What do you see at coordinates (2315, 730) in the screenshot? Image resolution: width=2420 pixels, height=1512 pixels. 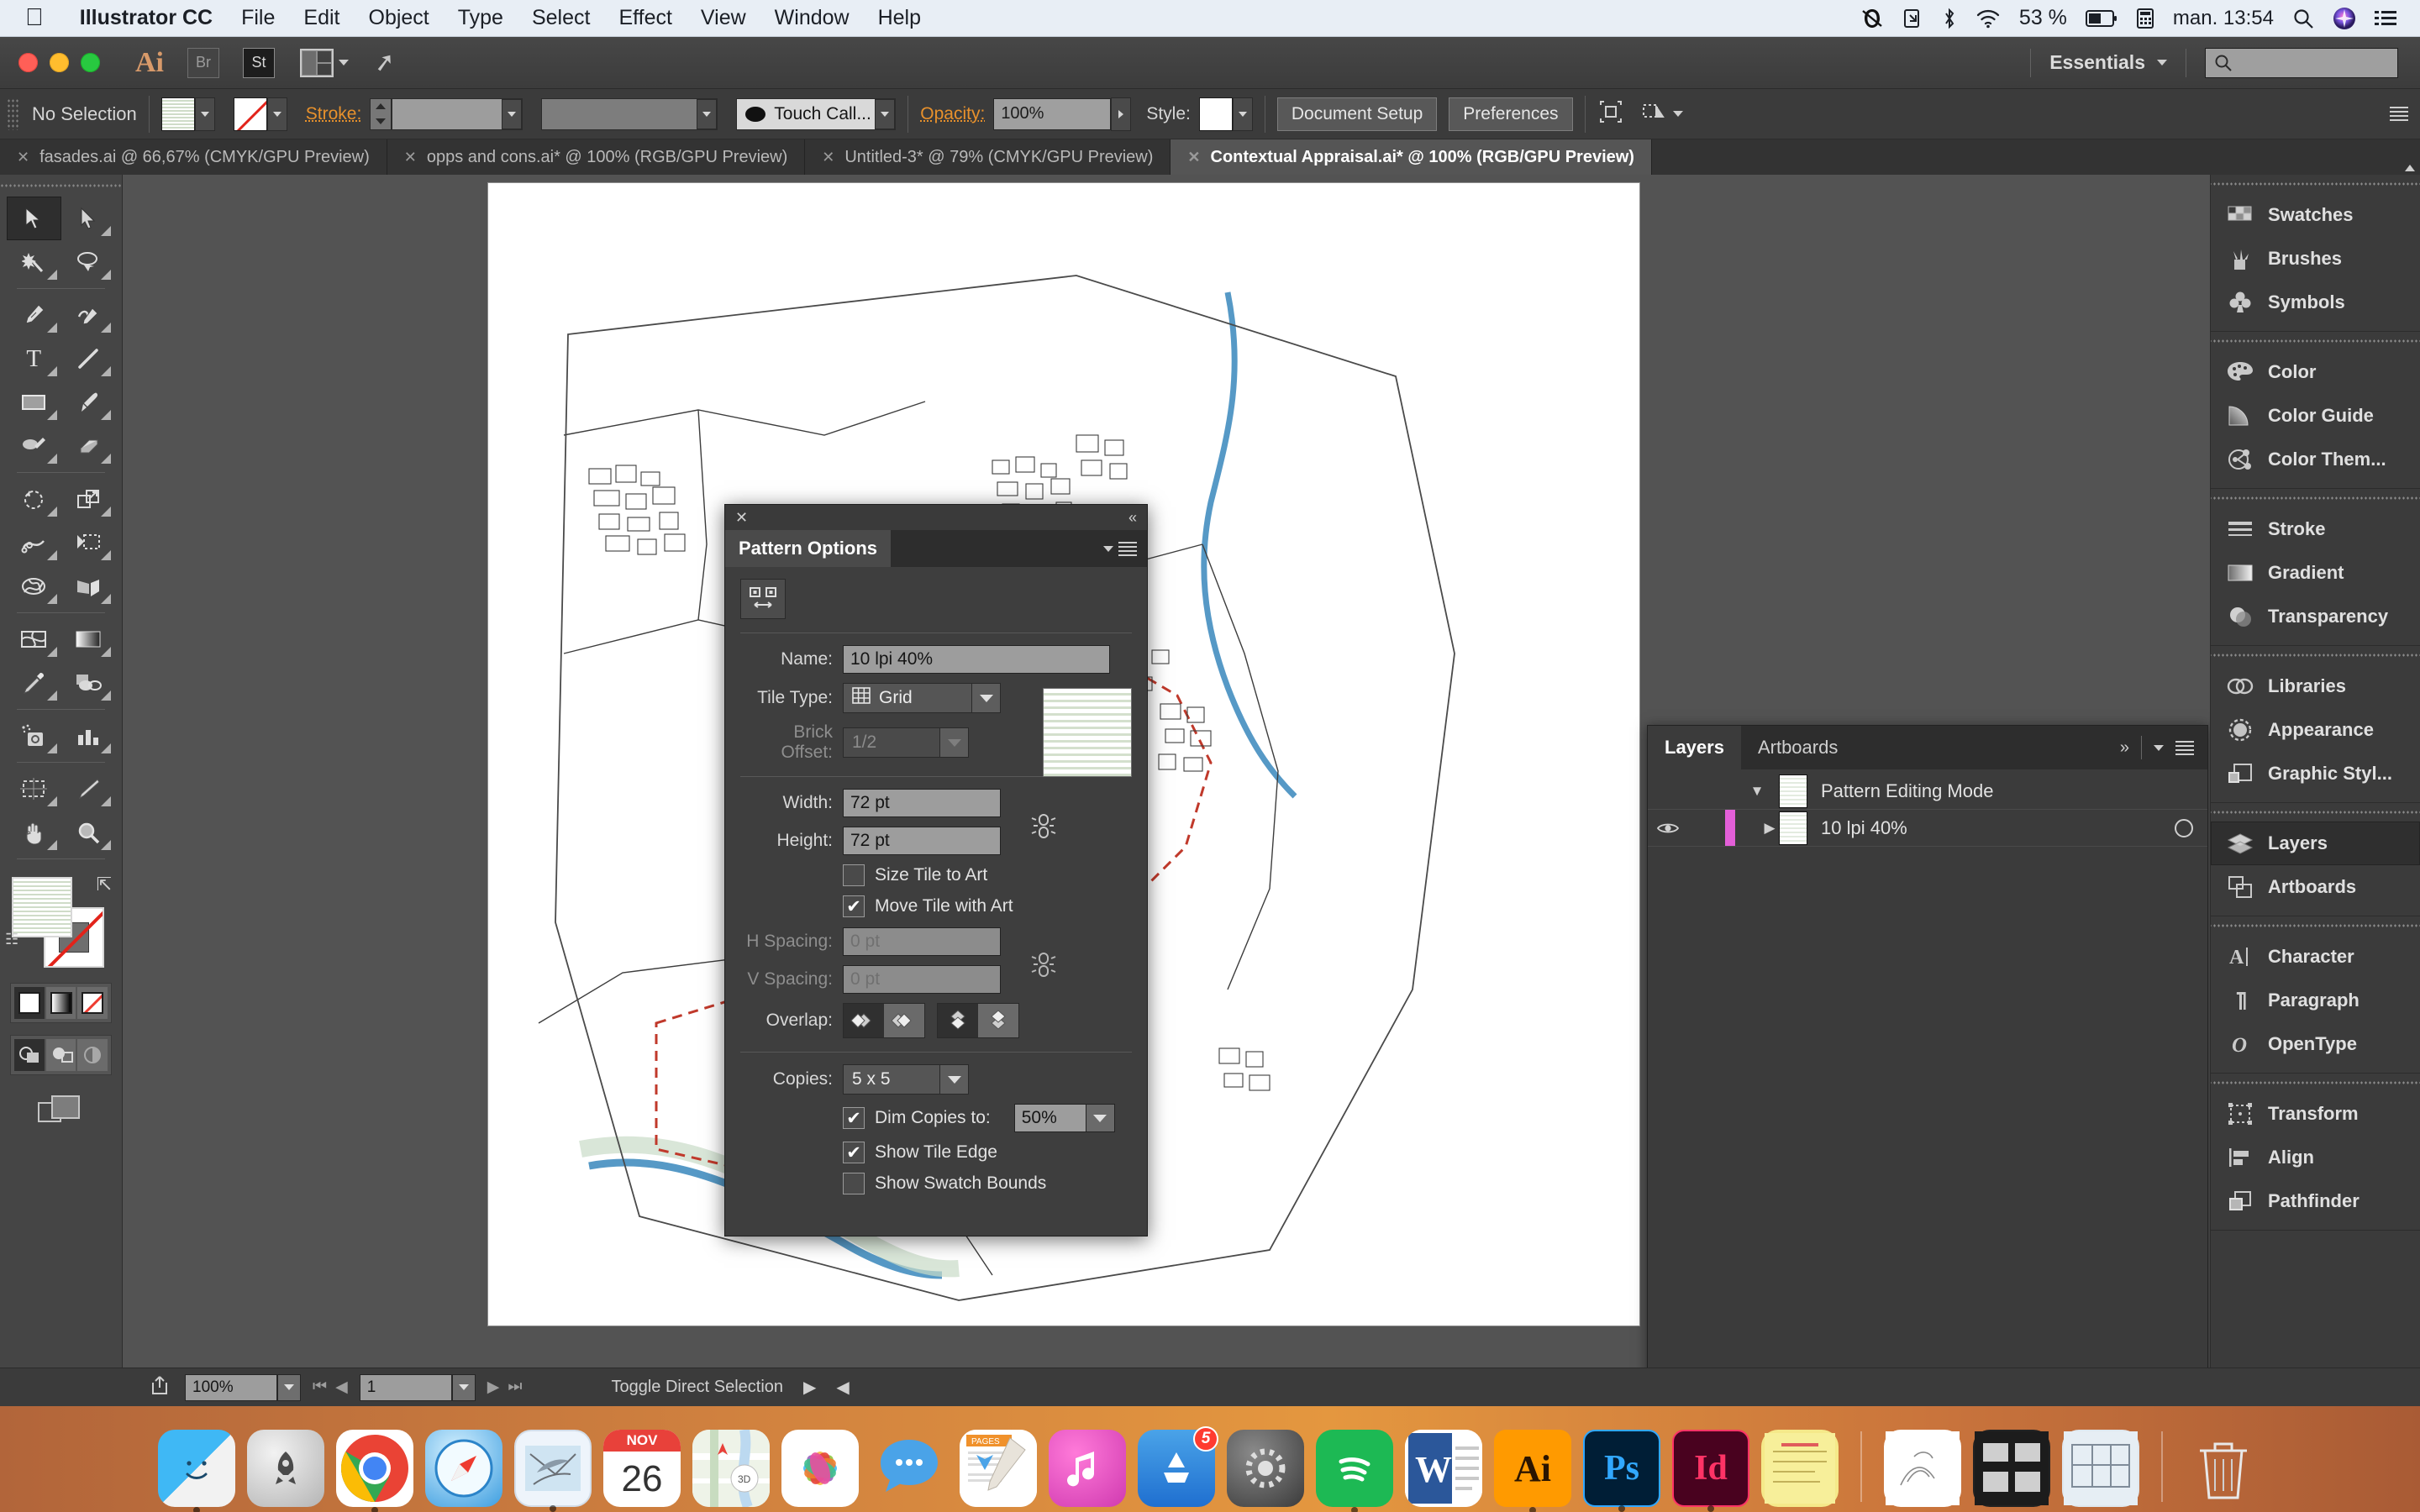 I see `sidebar-item-appearance: Appearance` at bounding box center [2315, 730].